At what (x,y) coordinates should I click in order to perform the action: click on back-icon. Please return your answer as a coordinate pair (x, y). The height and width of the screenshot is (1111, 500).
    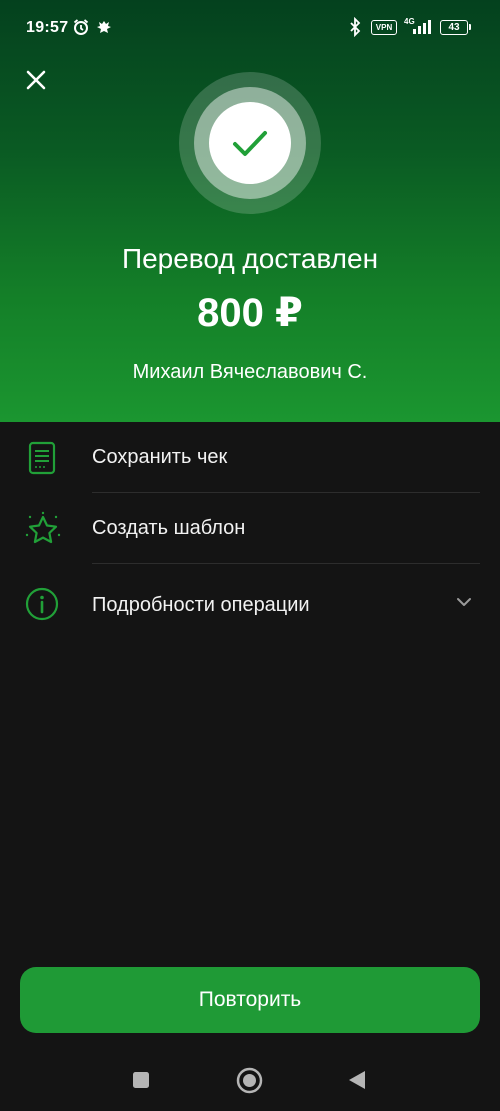
    Looking at the image, I should click on (357, 1080).